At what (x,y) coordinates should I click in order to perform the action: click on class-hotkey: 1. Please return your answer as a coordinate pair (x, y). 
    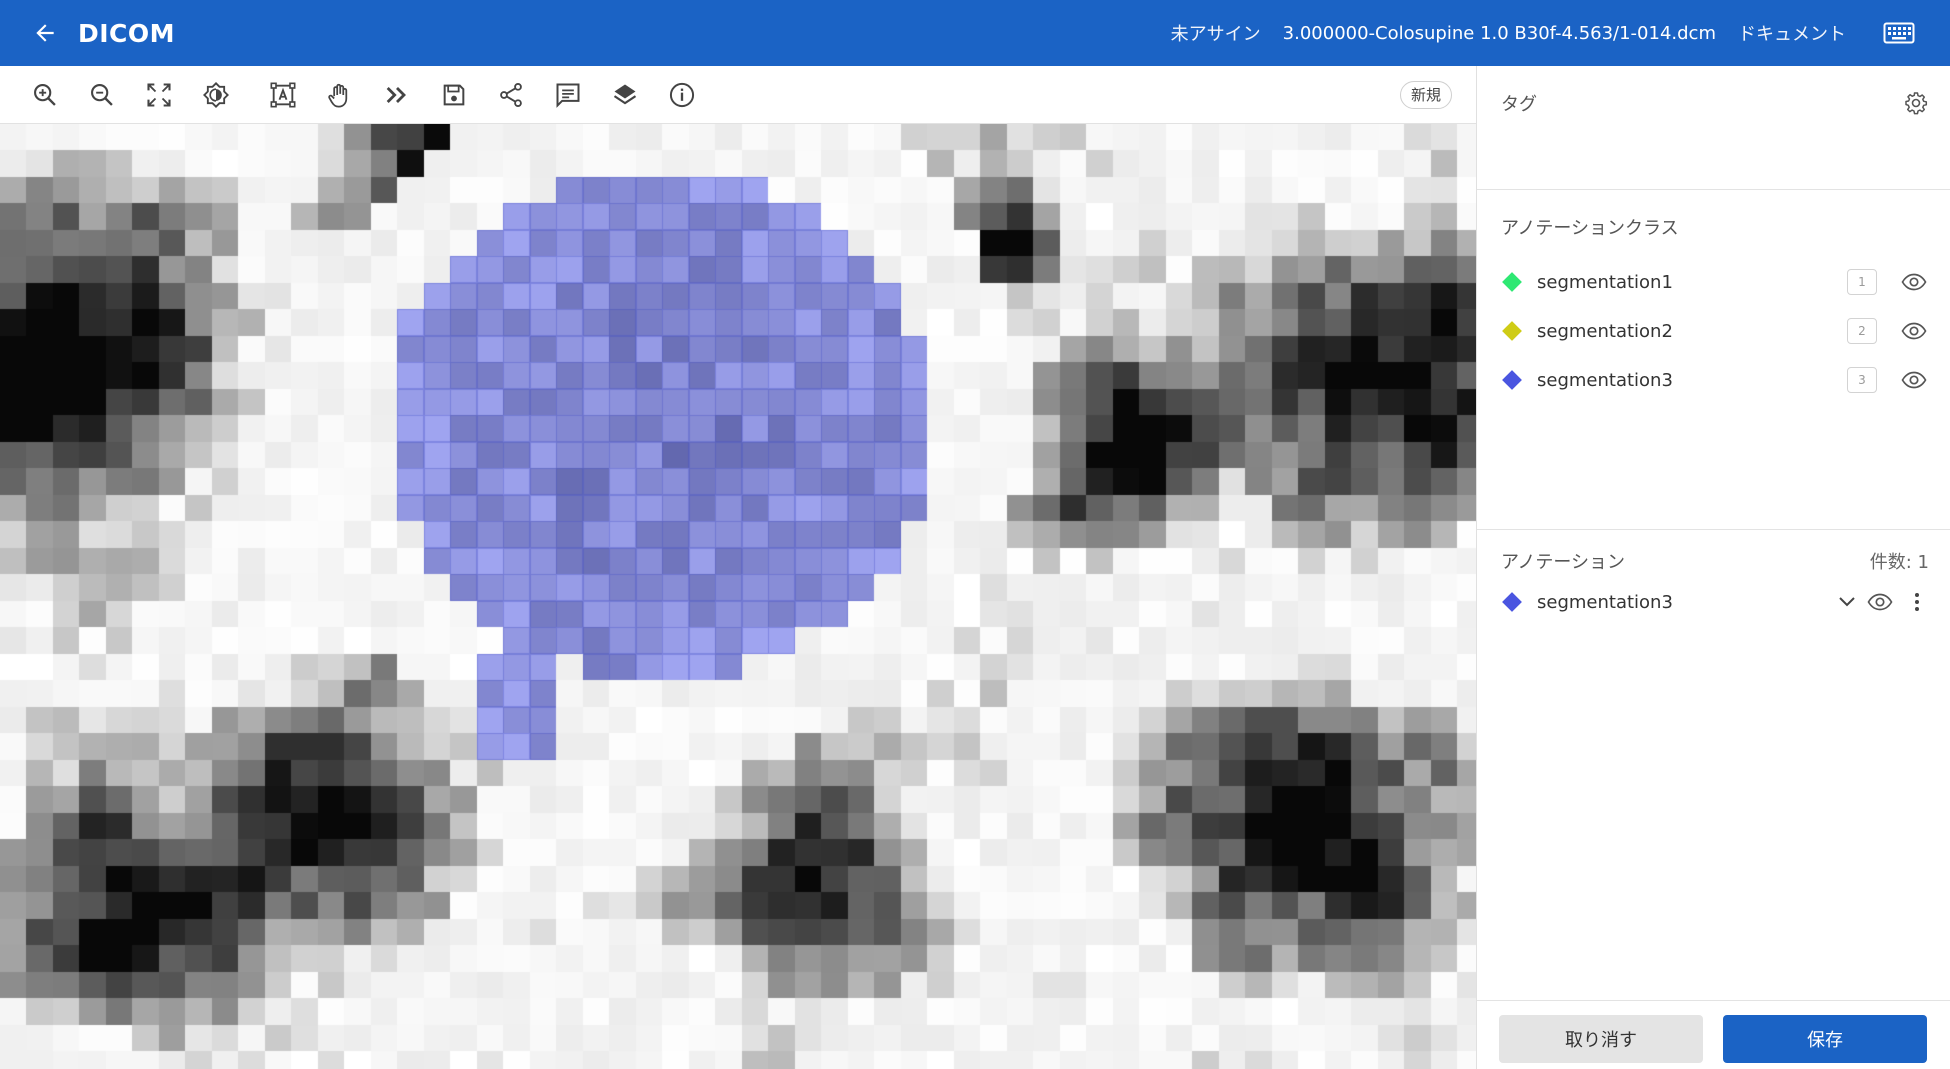
    Looking at the image, I should click on (1862, 282).